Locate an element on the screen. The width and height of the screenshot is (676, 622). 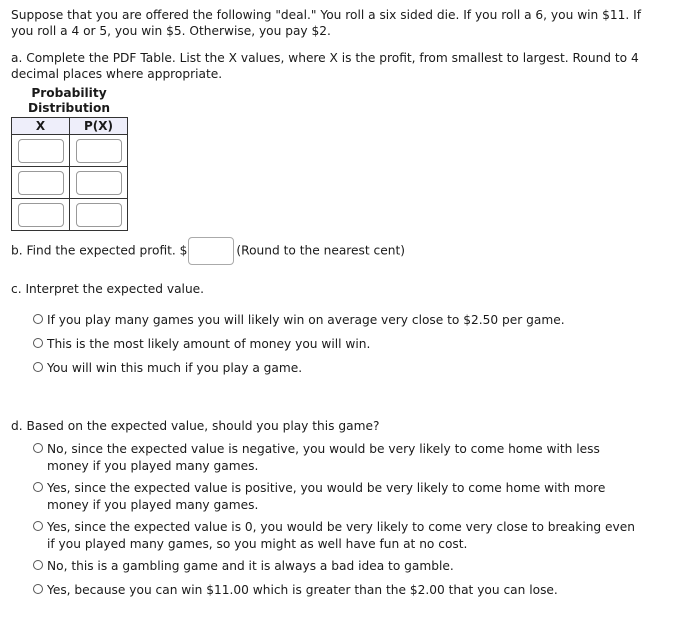
header-x: X is located at coordinates (40, 126).